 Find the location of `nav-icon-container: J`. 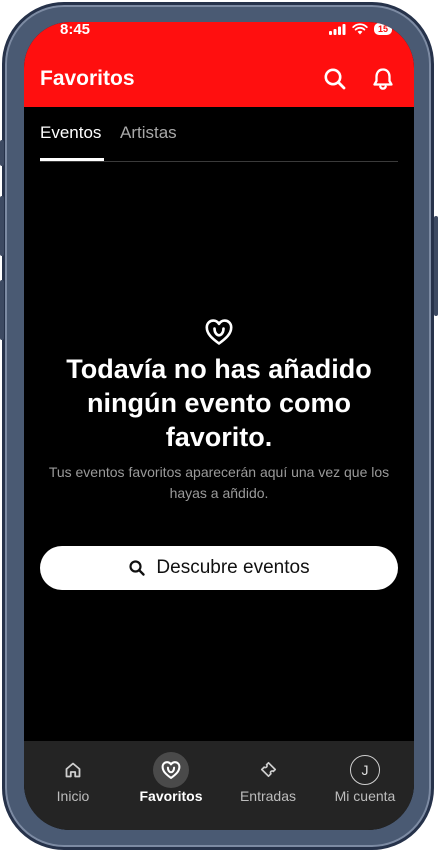

nav-icon-container: J is located at coordinates (365, 770).